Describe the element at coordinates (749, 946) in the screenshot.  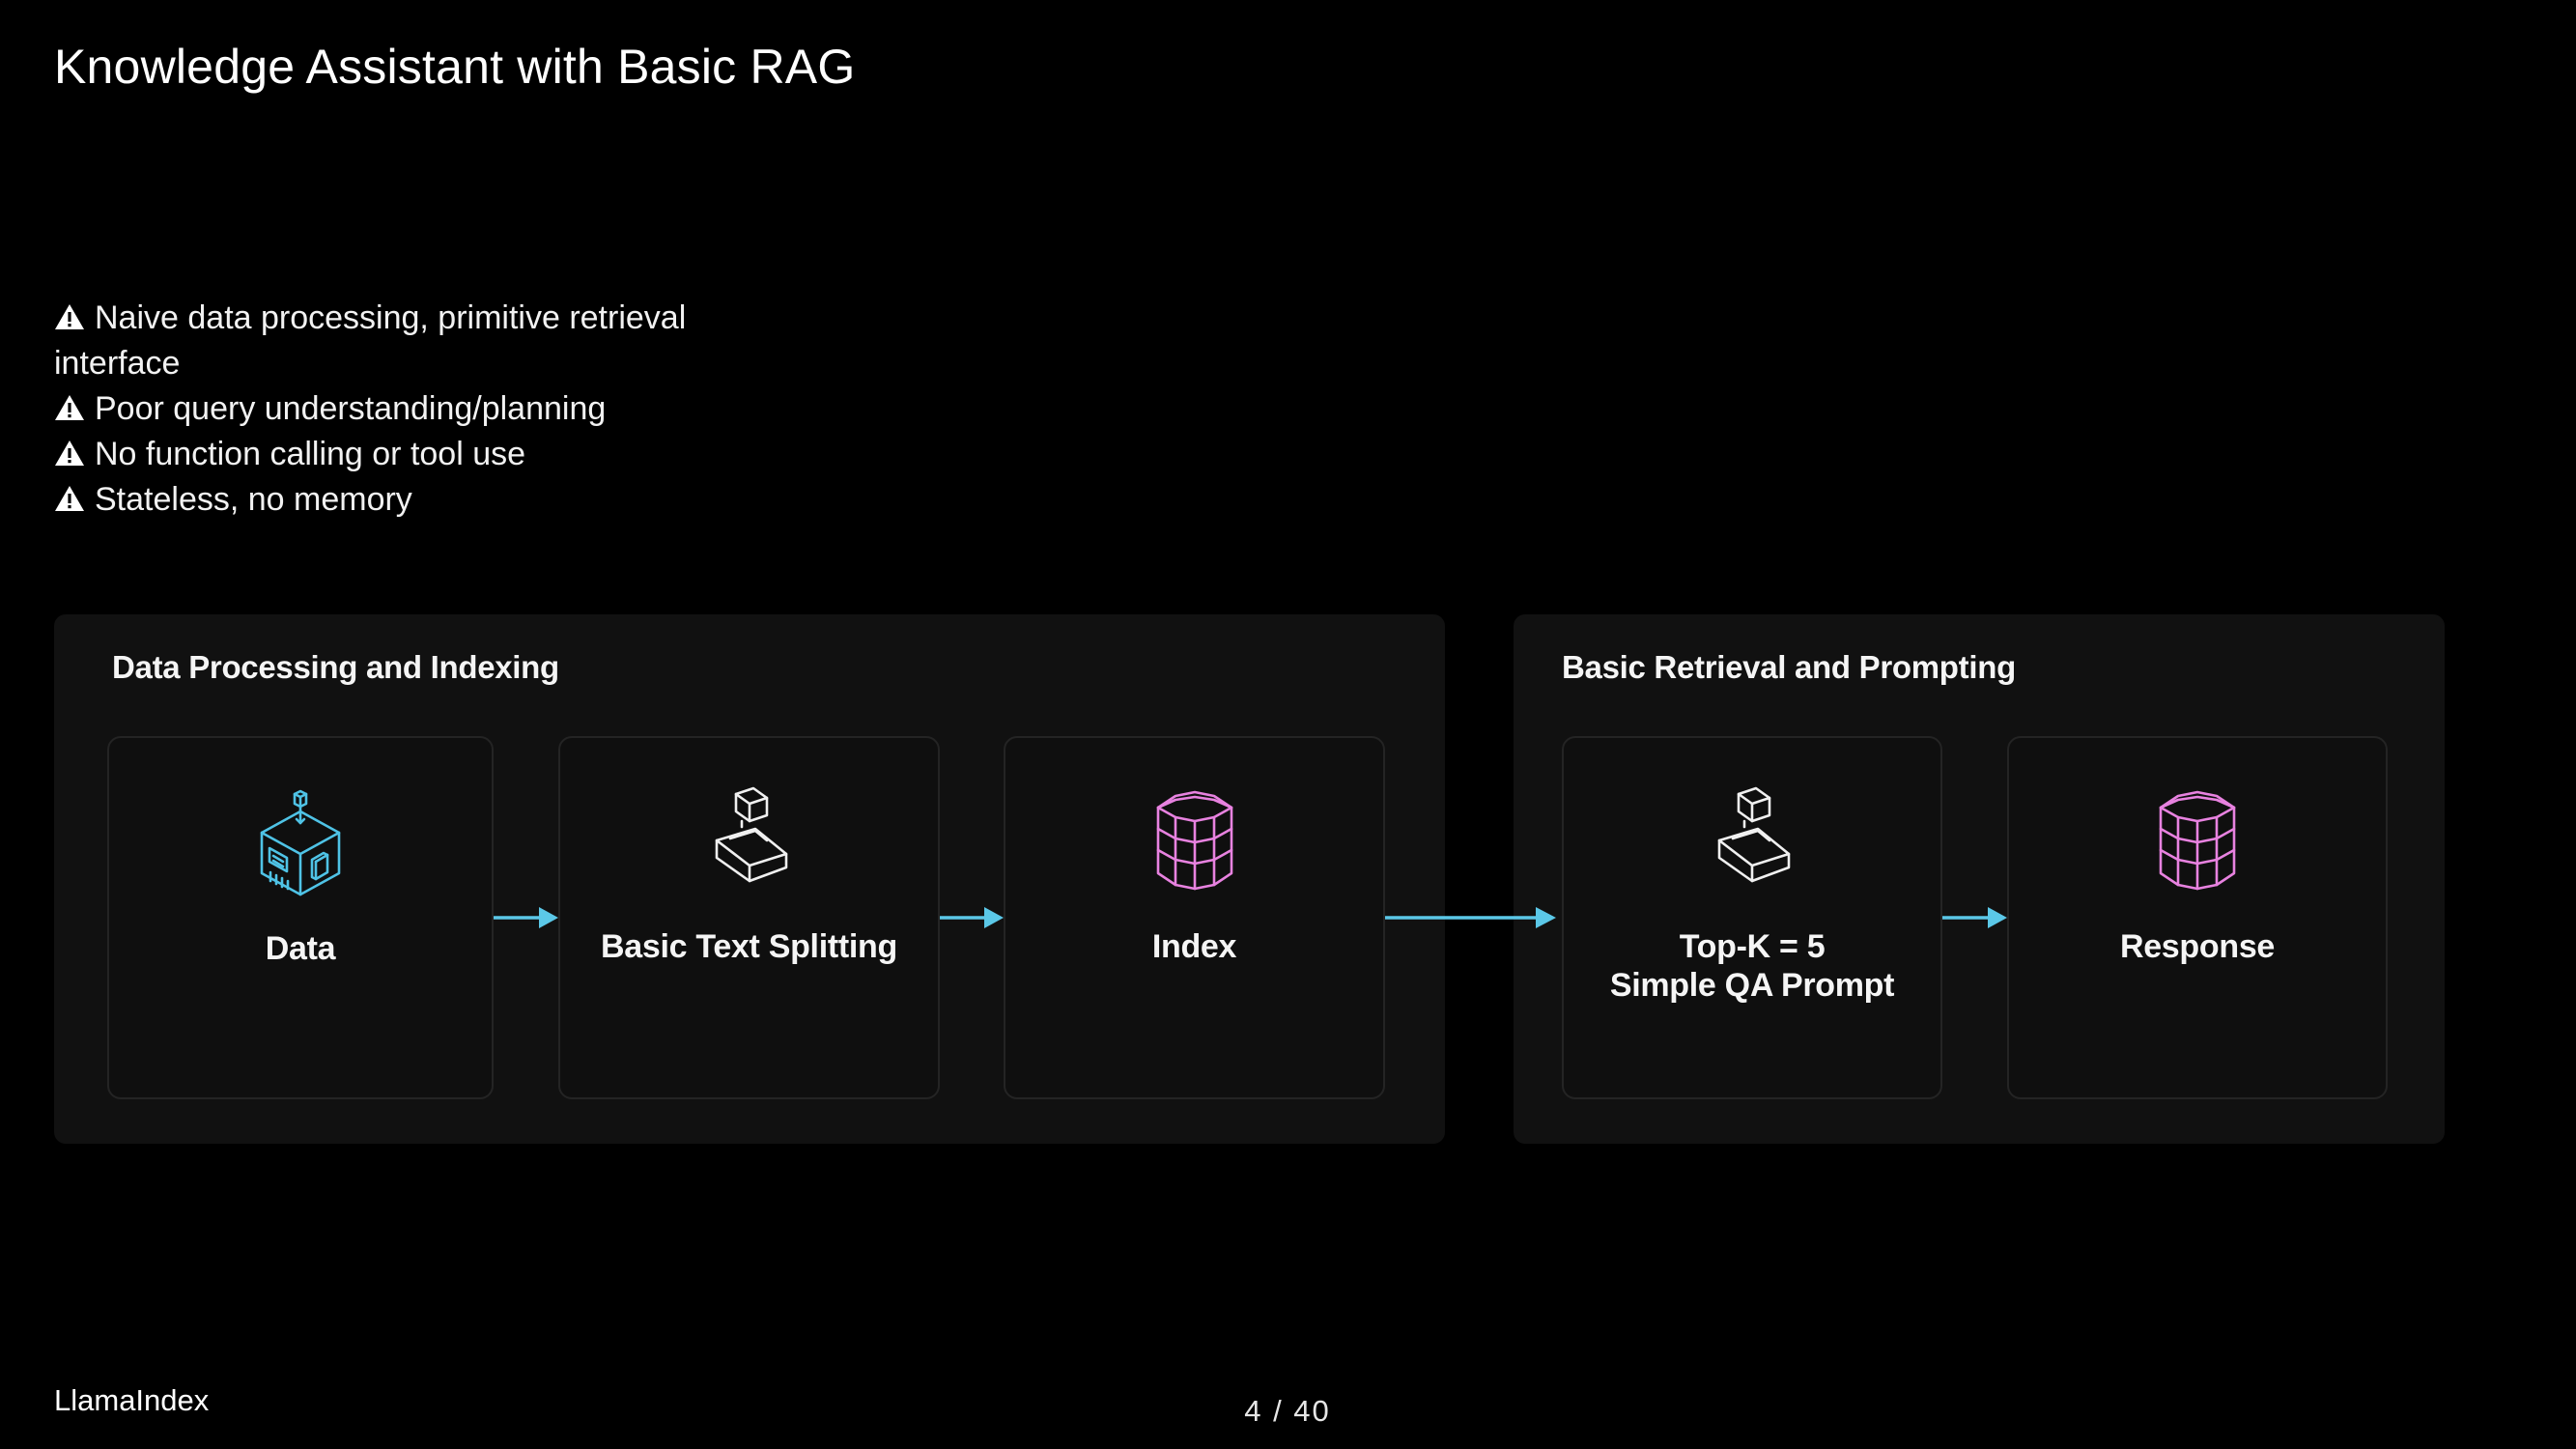
I see `node-label: Basic Text Splitting` at that location.